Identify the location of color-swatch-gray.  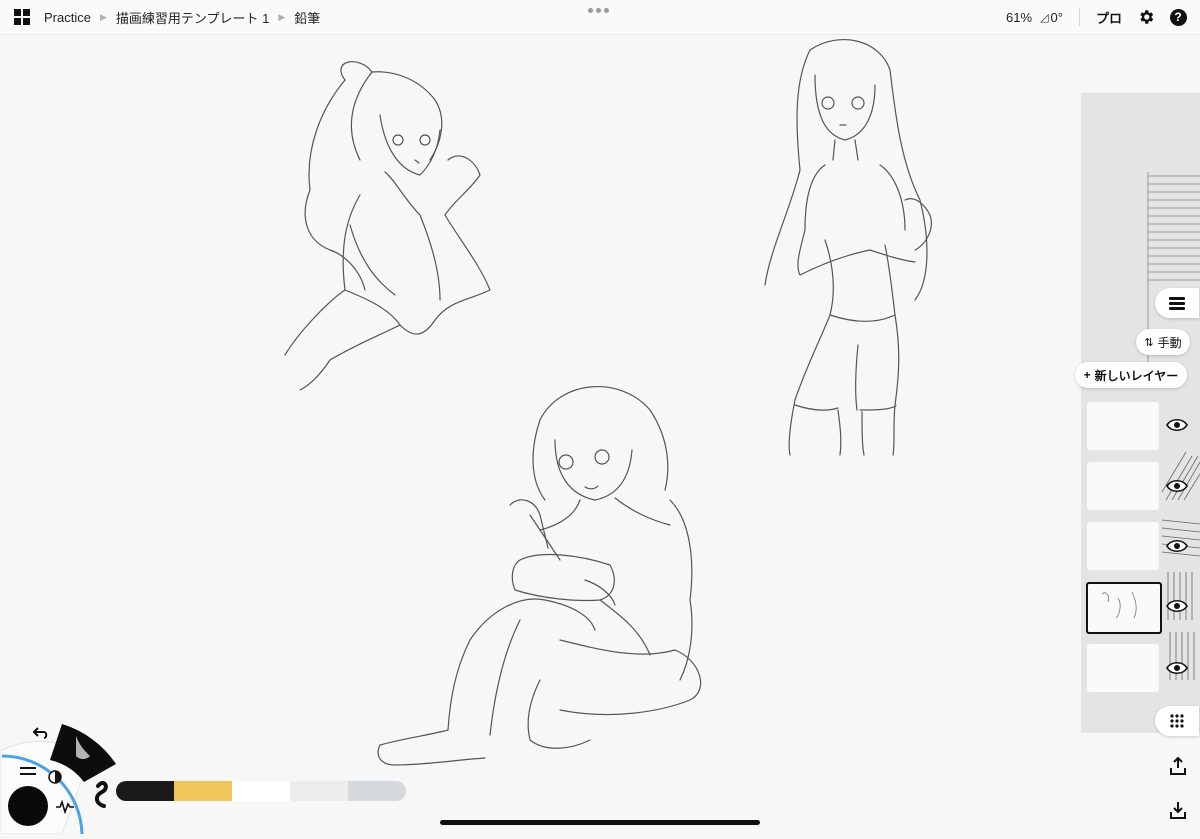
(377, 791).